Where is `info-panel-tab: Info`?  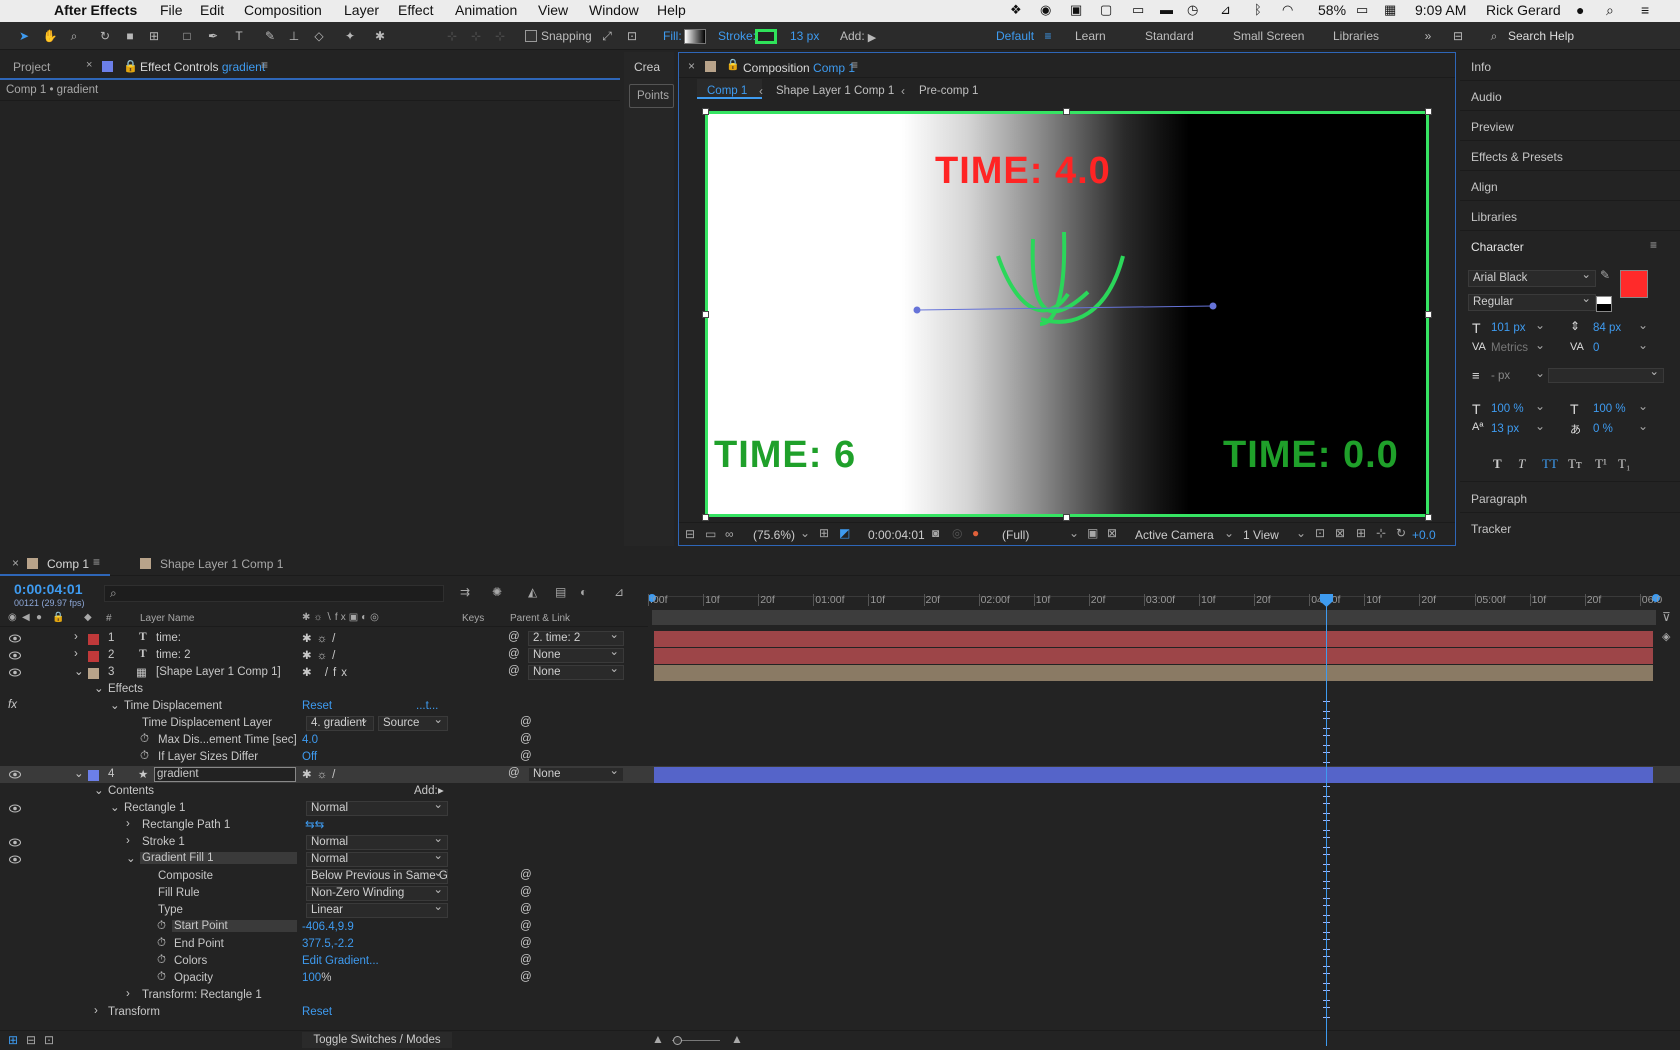
info-panel-tab: Info is located at coordinates (1481, 67).